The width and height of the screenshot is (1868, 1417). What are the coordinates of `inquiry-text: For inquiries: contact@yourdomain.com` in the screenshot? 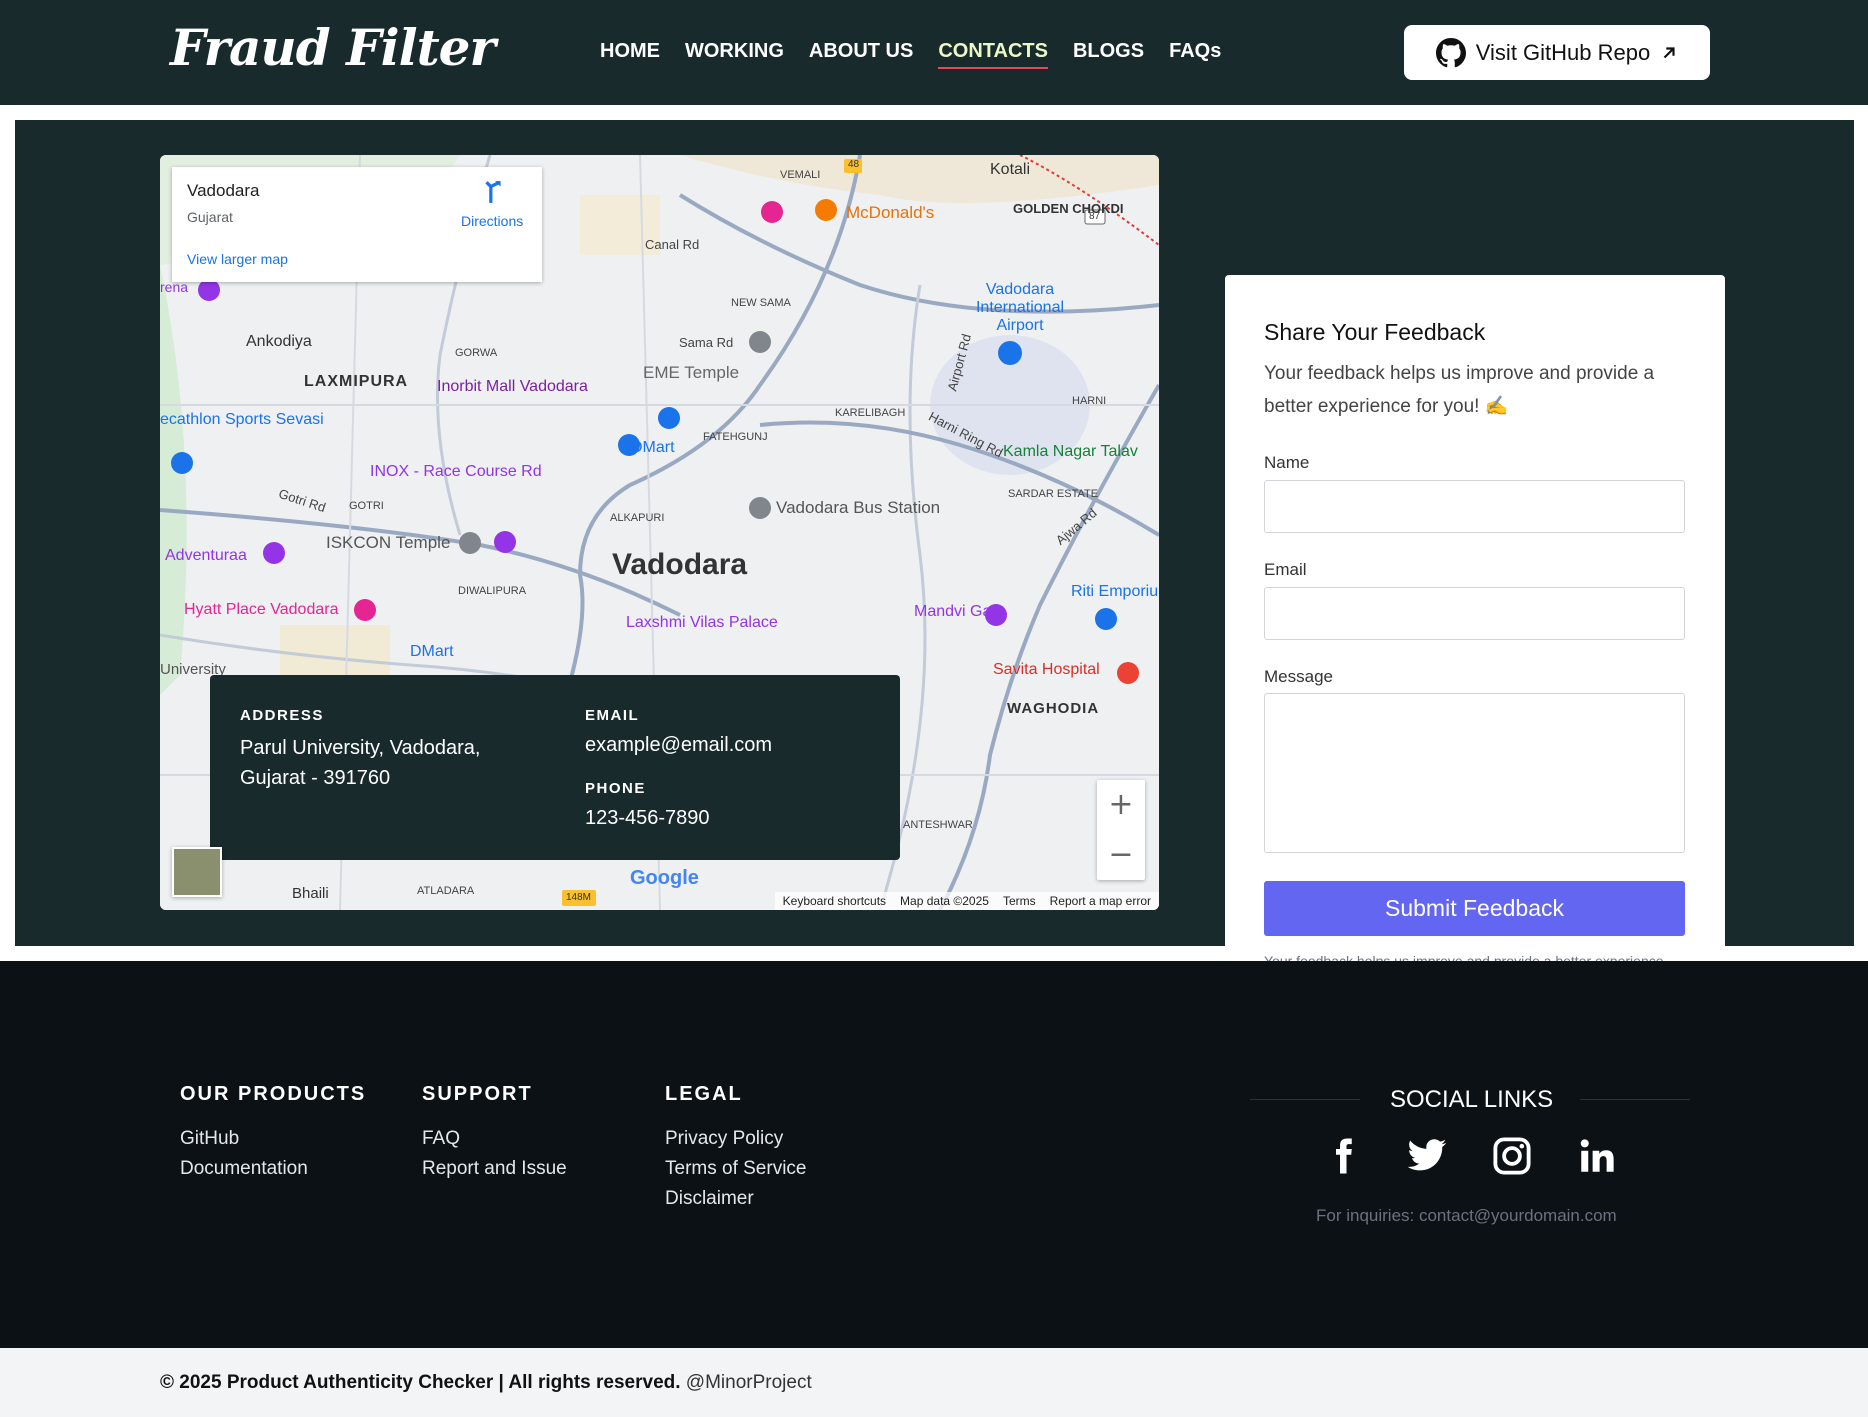 It's located at (1466, 1215).